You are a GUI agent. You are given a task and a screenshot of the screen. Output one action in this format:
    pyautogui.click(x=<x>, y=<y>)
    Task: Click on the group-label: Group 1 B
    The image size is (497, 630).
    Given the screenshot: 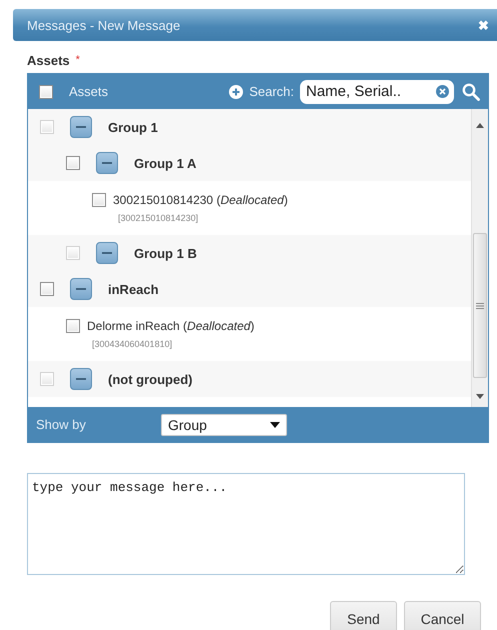 What is the action you would take?
    pyautogui.click(x=165, y=253)
    